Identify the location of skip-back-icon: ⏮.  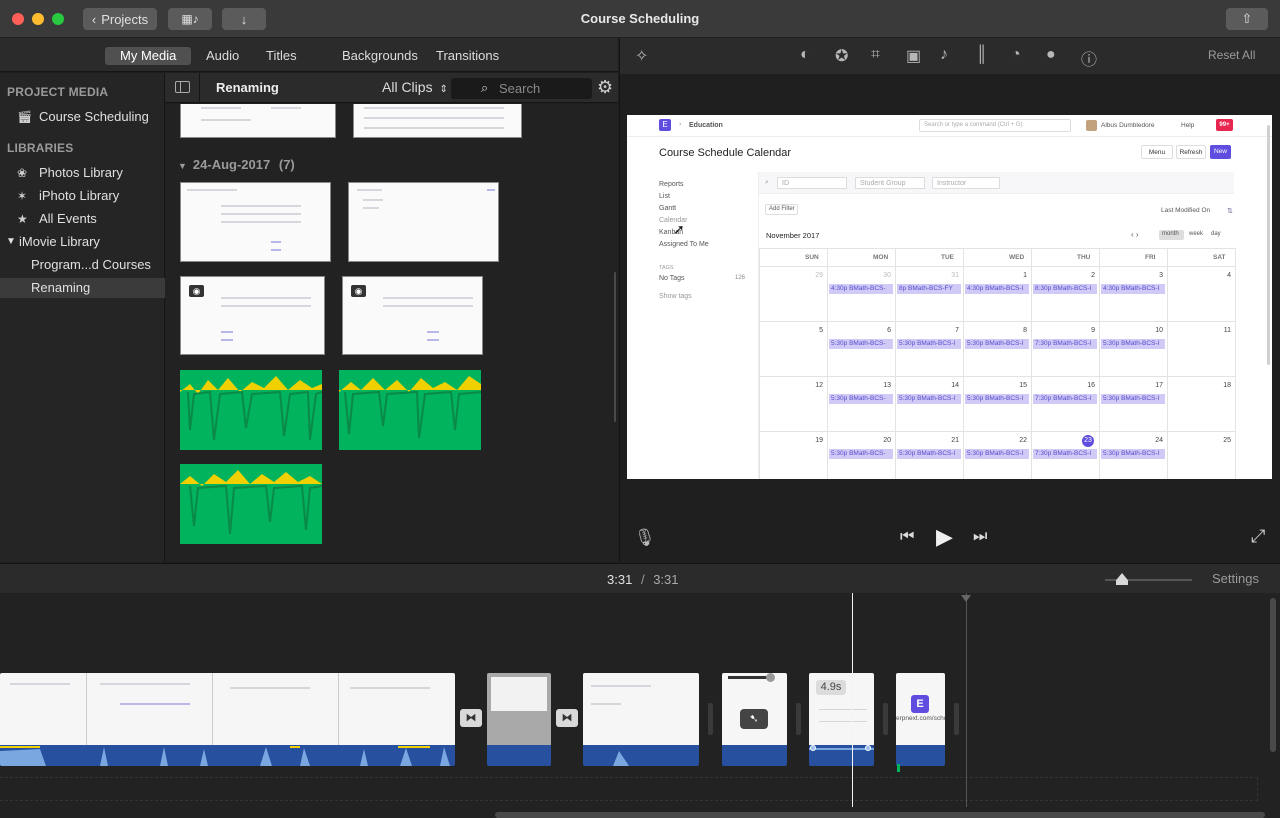
(907, 537).